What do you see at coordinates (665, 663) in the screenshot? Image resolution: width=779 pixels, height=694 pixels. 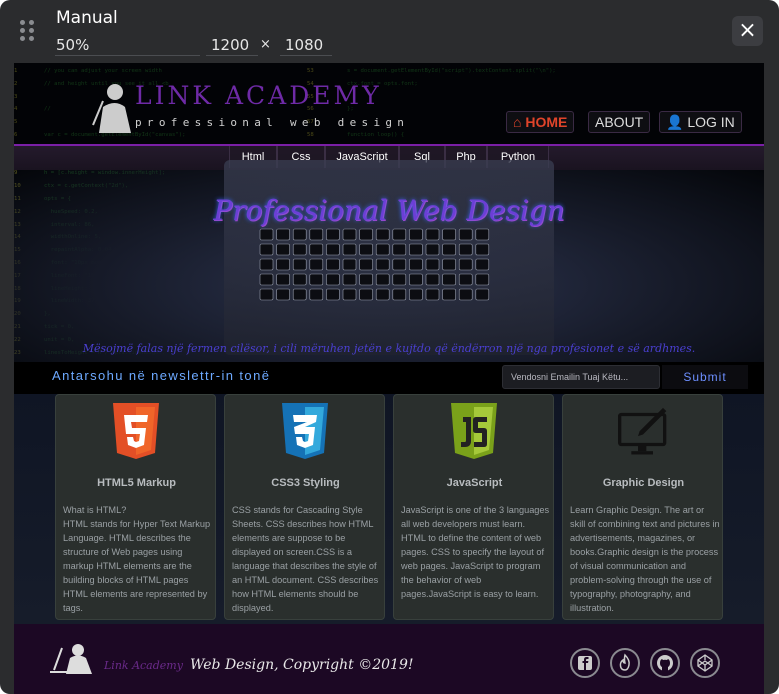 I see `github-icon` at bounding box center [665, 663].